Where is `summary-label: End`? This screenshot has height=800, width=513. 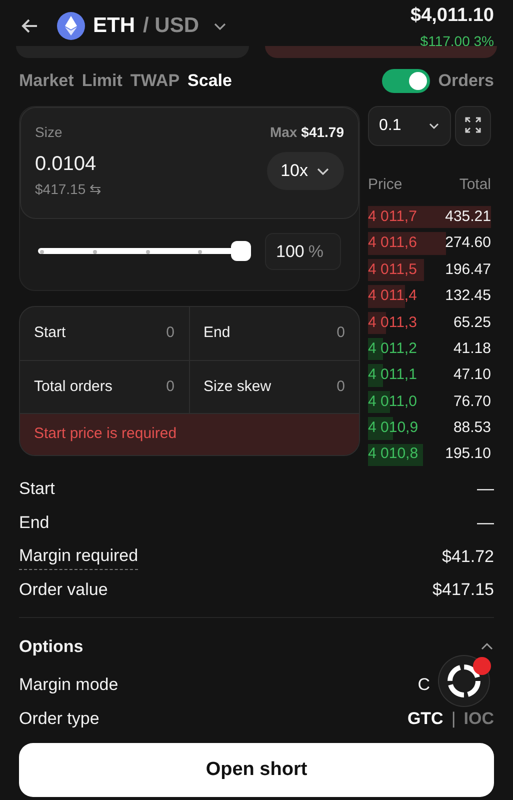 summary-label: End is located at coordinates (34, 523).